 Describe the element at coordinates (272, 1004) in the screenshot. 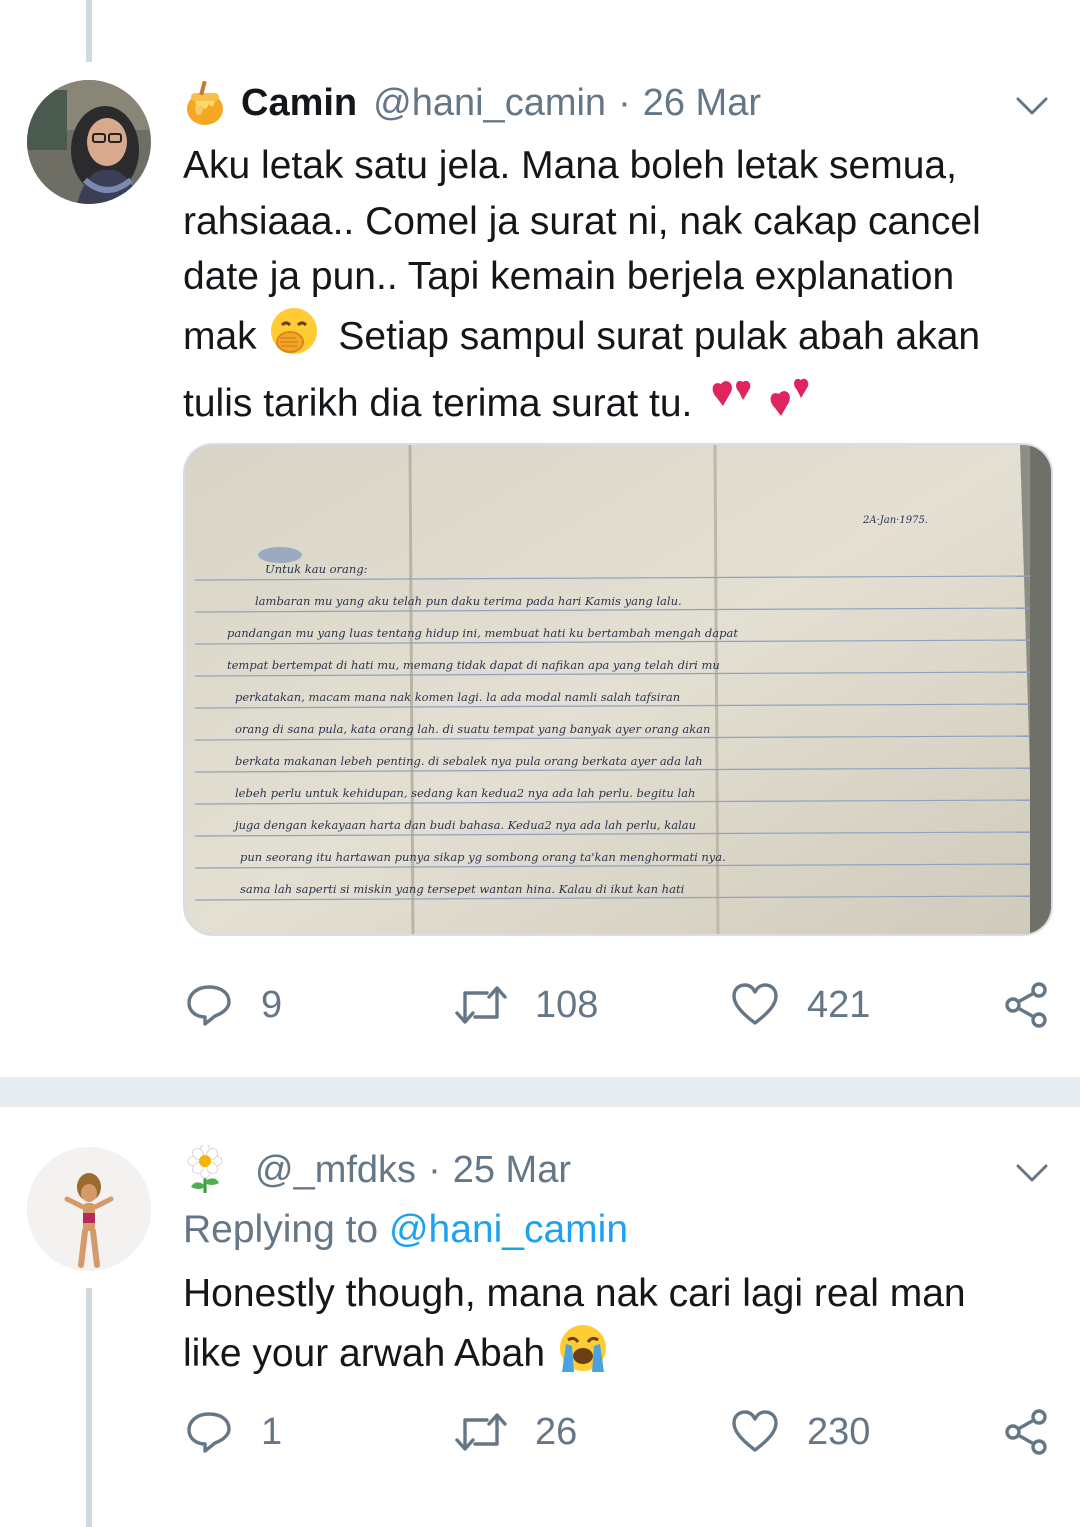

I see `reply-count: 9` at that location.